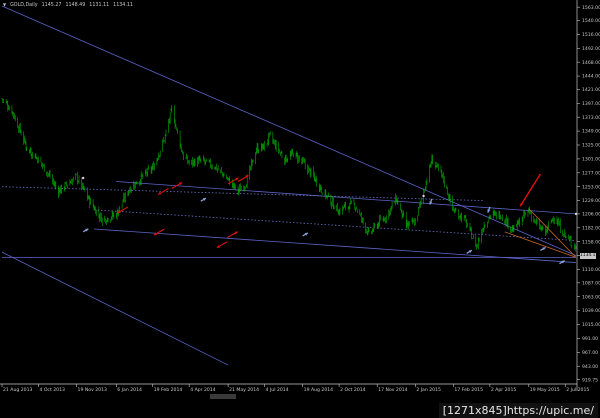  What do you see at coordinates (591, 104) in the screenshot?
I see `y-tick-label: 1397.00` at bounding box center [591, 104].